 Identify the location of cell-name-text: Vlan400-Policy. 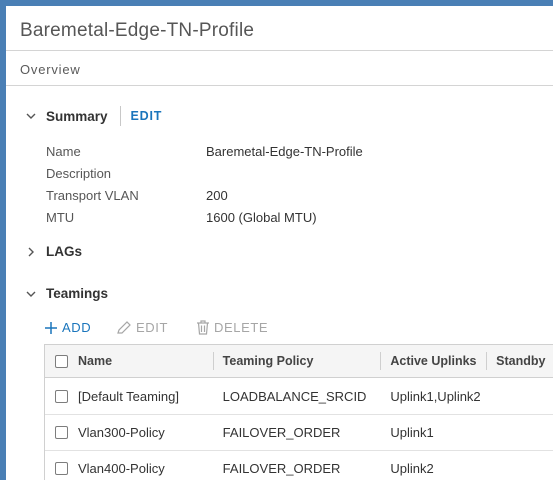
(121, 468).